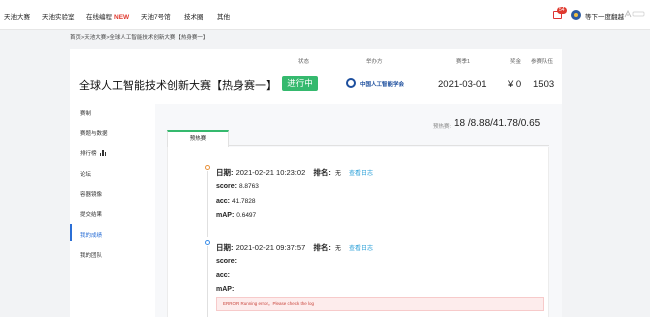  I want to click on sidebar-item-leaderboard: 排行榜, so click(94, 153).